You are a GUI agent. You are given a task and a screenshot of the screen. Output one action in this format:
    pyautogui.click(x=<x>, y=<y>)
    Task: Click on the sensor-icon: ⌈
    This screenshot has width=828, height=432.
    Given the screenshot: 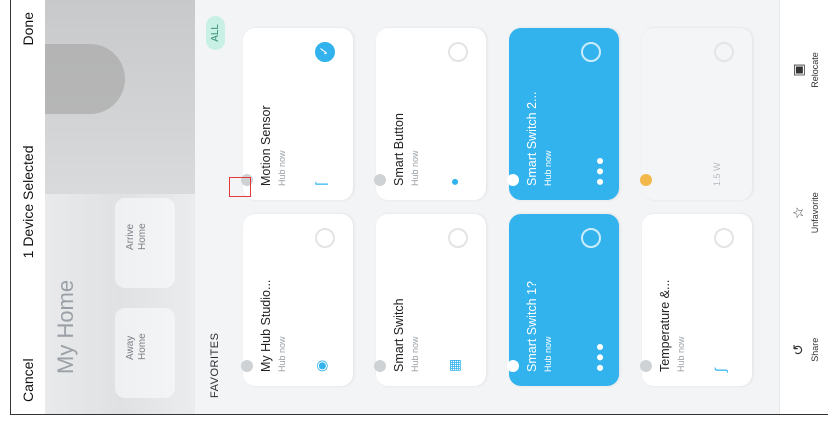 What is the action you would take?
    pyautogui.click(x=321, y=183)
    